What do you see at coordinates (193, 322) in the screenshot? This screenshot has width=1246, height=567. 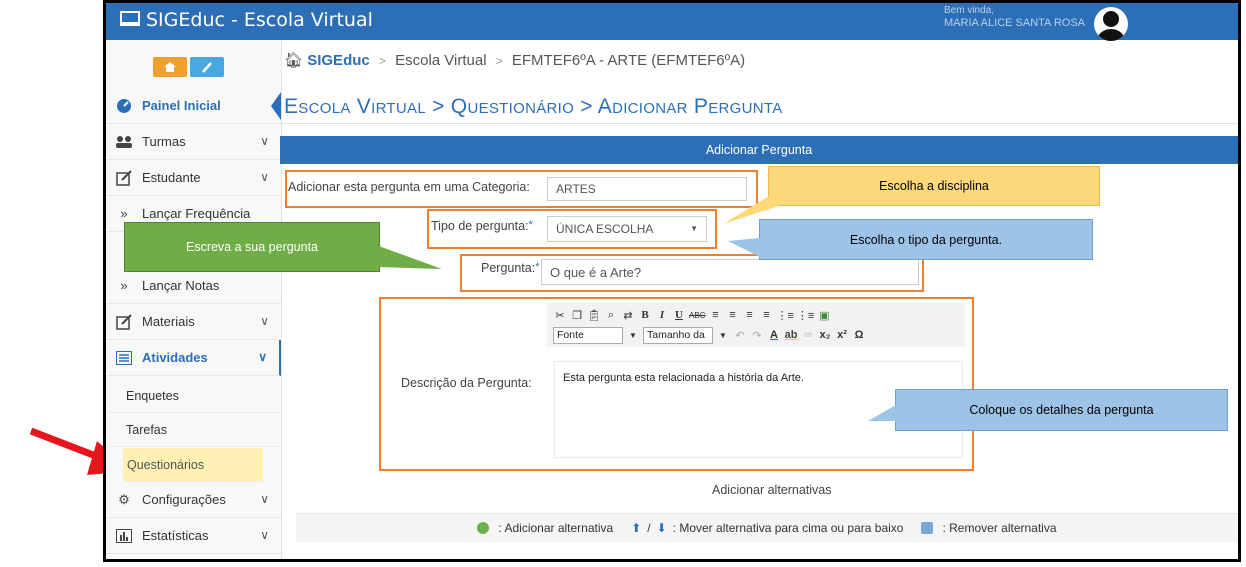 I see `sidebar-item-materiais: Materiais ∨` at bounding box center [193, 322].